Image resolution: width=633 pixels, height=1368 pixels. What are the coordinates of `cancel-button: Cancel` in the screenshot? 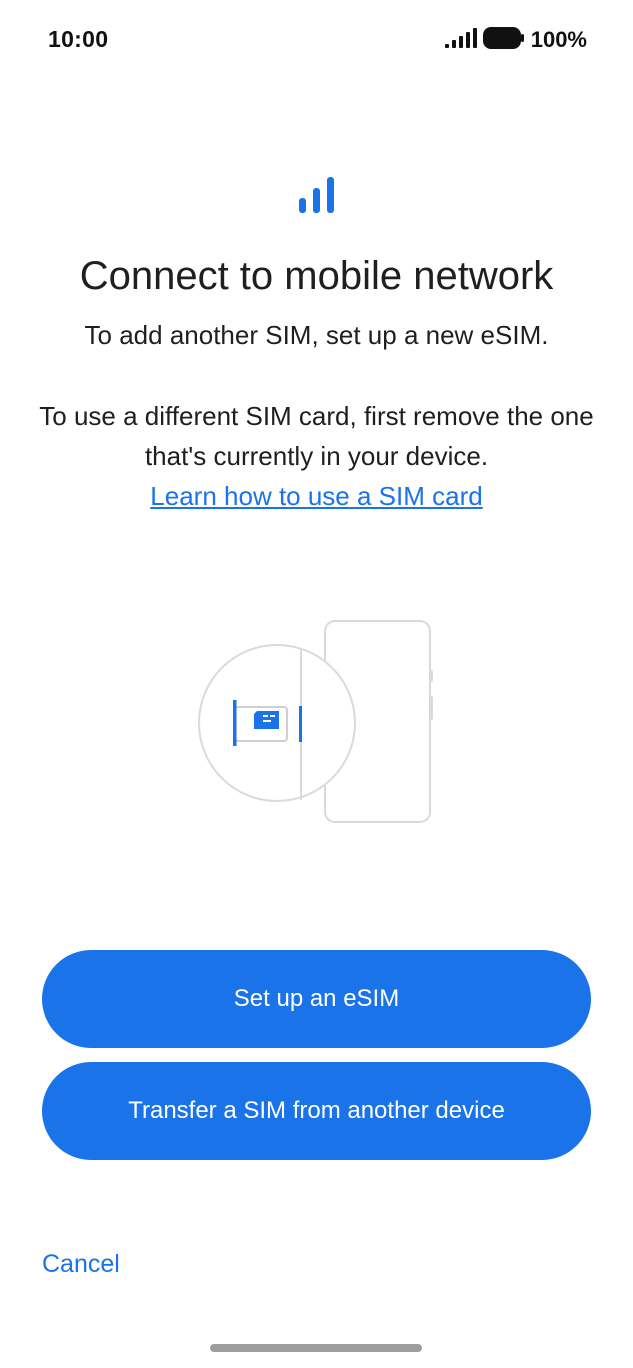 It's located at (81, 1264).